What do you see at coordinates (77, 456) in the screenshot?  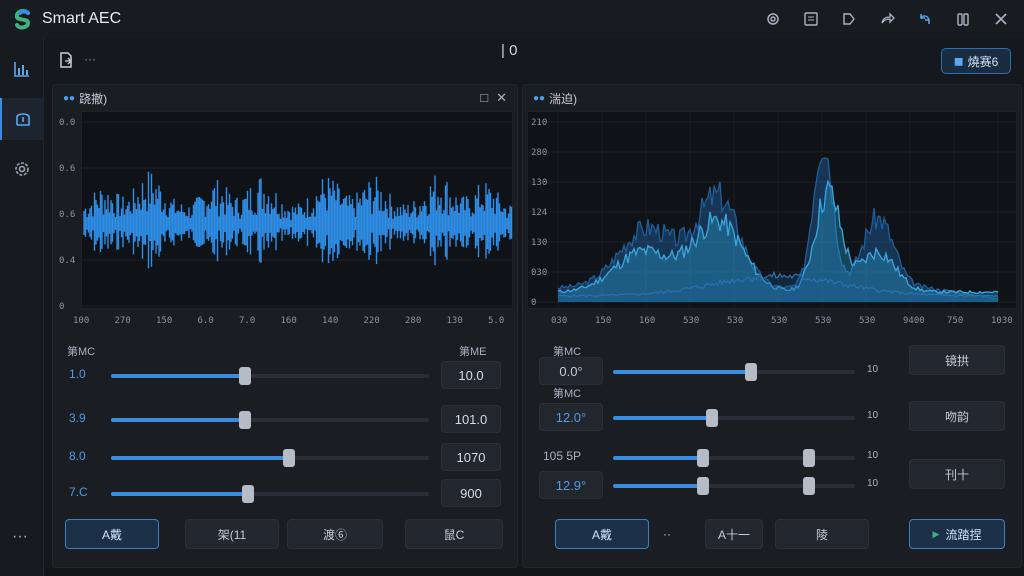 I see `slider-value-label: 8.0` at bounding box center [77, 456].